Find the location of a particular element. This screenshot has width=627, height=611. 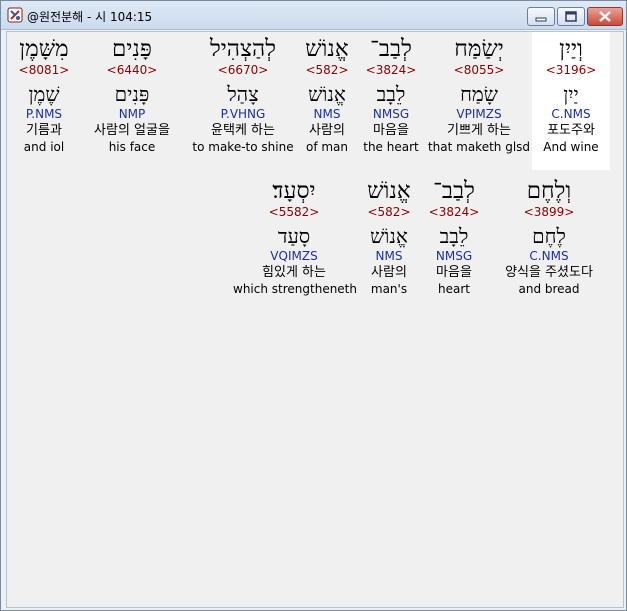

hebrew-lemma: לֶחֶם is located at coordinates (549, 236).